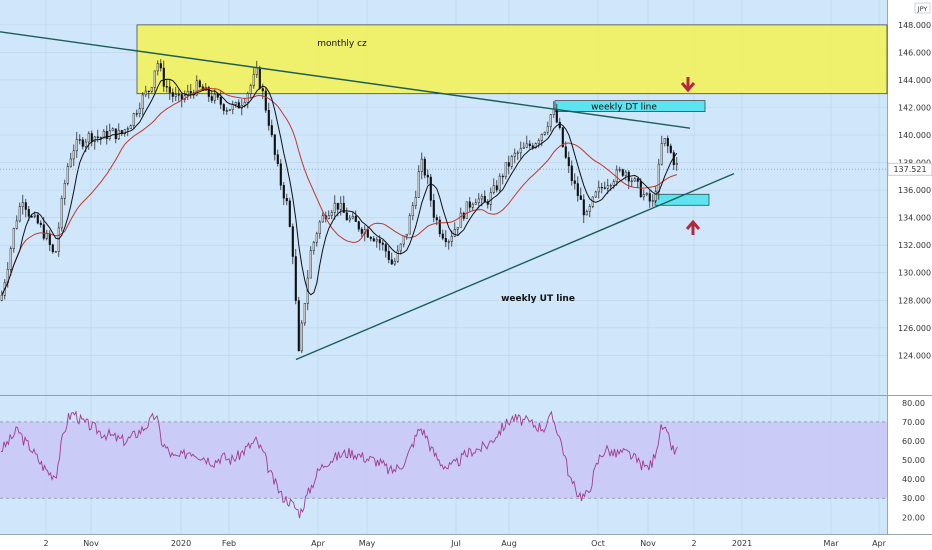 The image size is (932, 550). What do you see at coordinates (914, 25) in the screenshot?
I see `price-tick-label: 148.000` at bounding box center [914, 25].